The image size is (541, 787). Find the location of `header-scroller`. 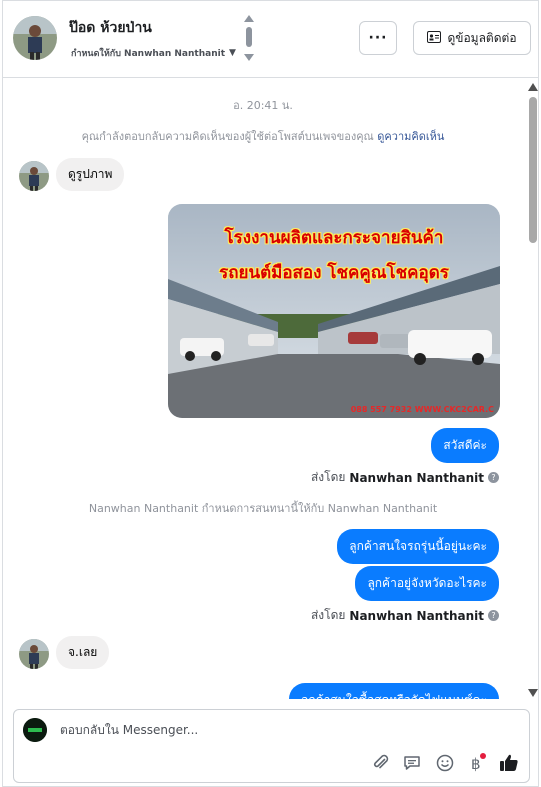

header-scroller is located at coordinates (249, 38).